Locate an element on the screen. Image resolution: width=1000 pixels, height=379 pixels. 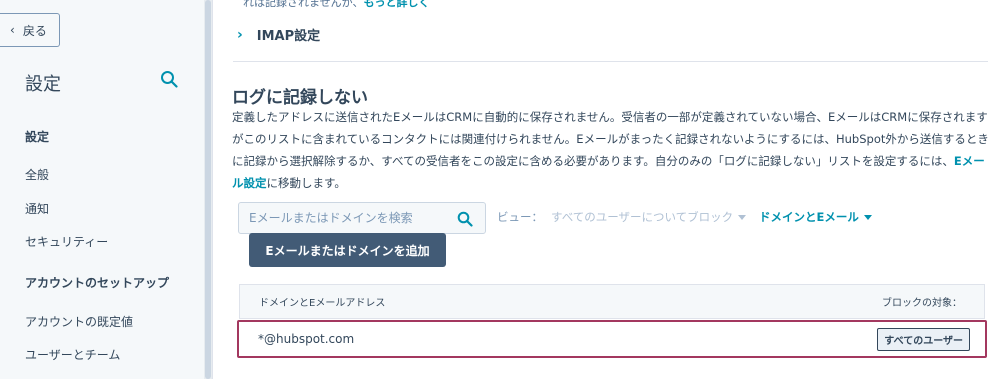
search-field is located at coordinates (362, 218).